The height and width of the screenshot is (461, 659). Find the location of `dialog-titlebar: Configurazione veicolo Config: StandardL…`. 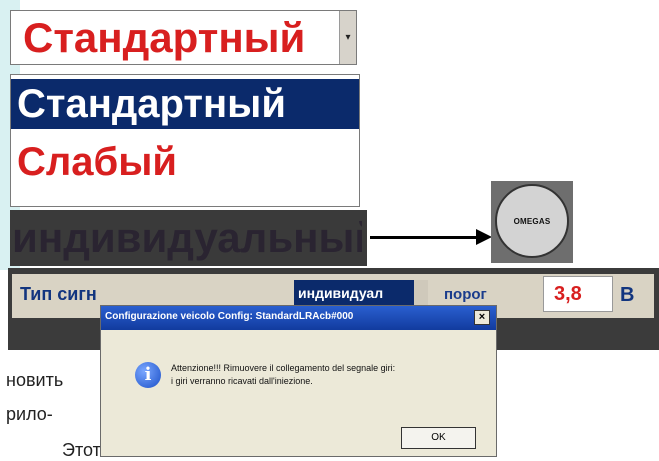

dialog-titlebar: Configurazione veicolo Config: StandardL… is located at coordinates (298, 318).